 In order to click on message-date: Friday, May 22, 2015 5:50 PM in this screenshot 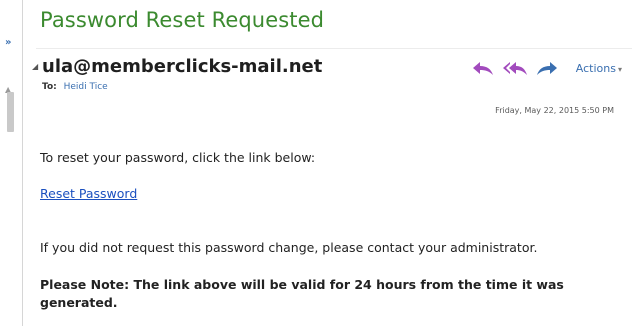, I will do `click(554, 110)`.